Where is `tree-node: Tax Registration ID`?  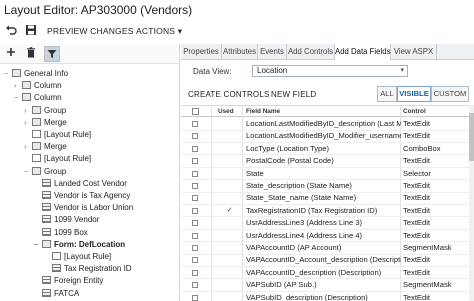
tree-node: Tax Registration ID is located at coordinates (88, 269).